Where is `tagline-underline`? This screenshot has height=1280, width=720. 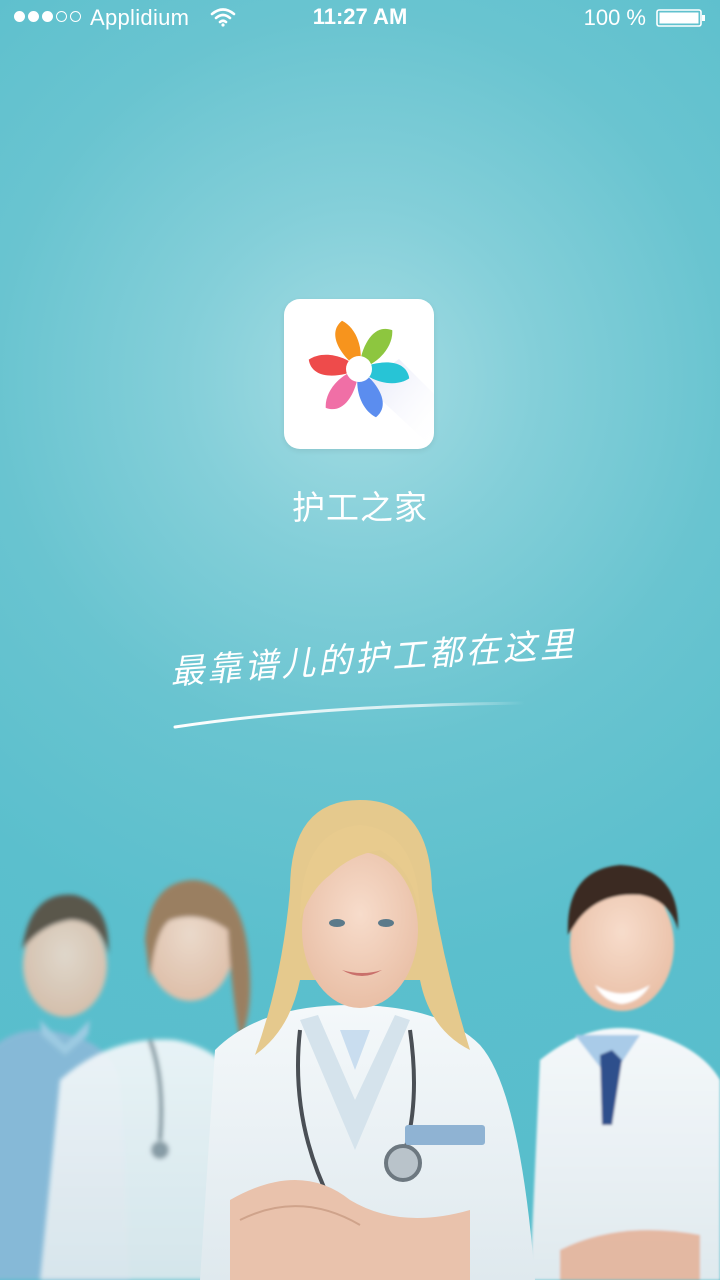 tagline-underline is located at coordinates (350, 715).